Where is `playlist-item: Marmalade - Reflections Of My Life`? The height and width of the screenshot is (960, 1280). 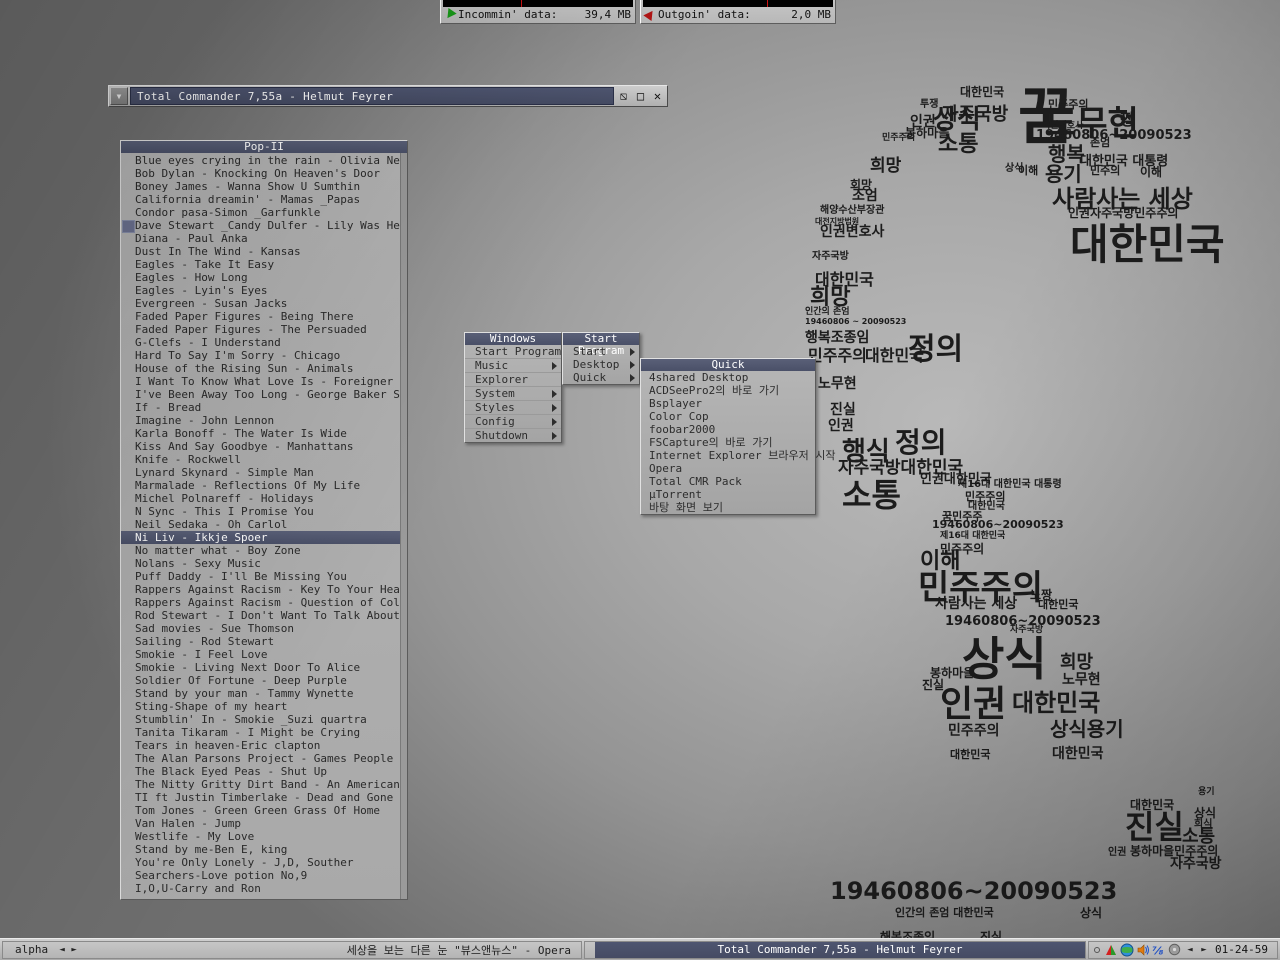
playlist-item: Marmalade - Reflections Of My Life is located at coordinates (264, 485).